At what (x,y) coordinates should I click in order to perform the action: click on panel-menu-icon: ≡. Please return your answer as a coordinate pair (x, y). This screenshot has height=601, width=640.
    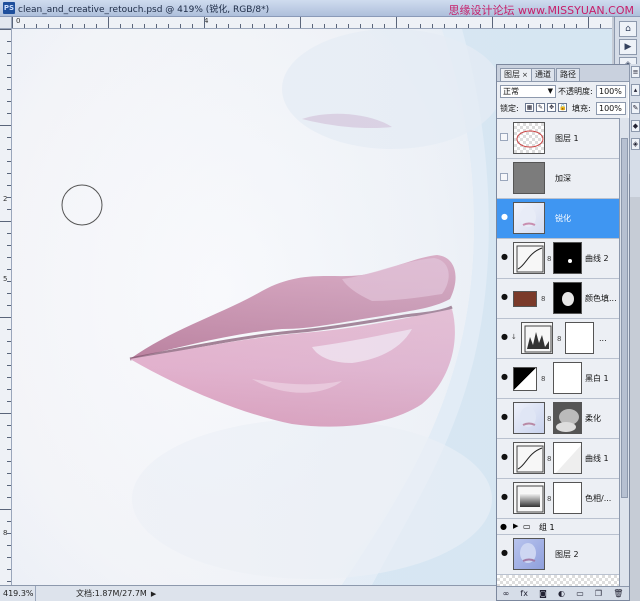
    Looking at the image, I should click on (635, 72).